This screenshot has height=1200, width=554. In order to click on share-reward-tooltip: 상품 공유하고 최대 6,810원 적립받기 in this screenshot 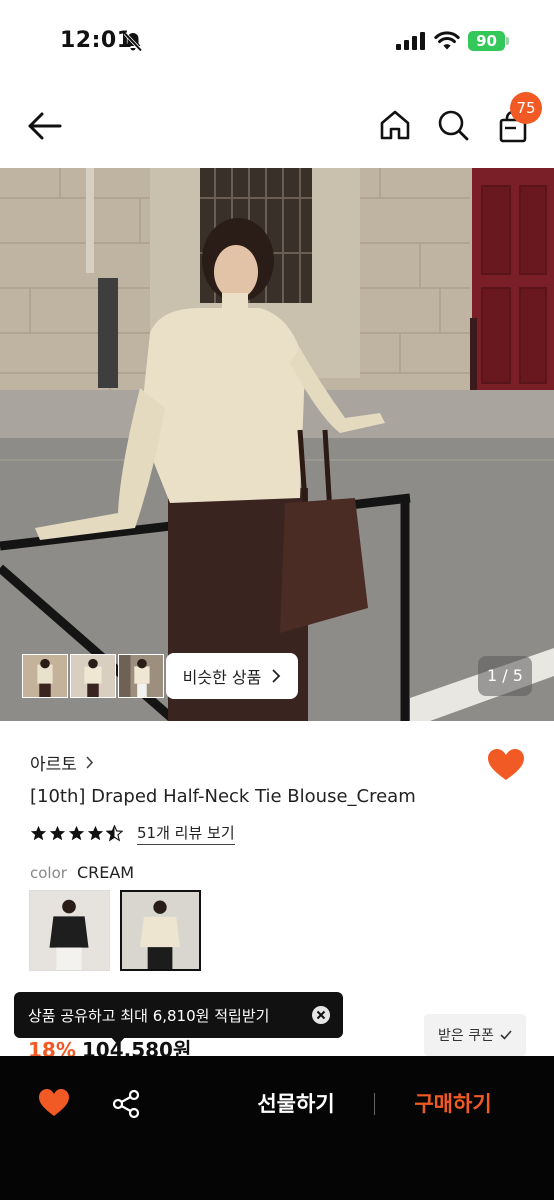, I will do `click(178, 1015)`.